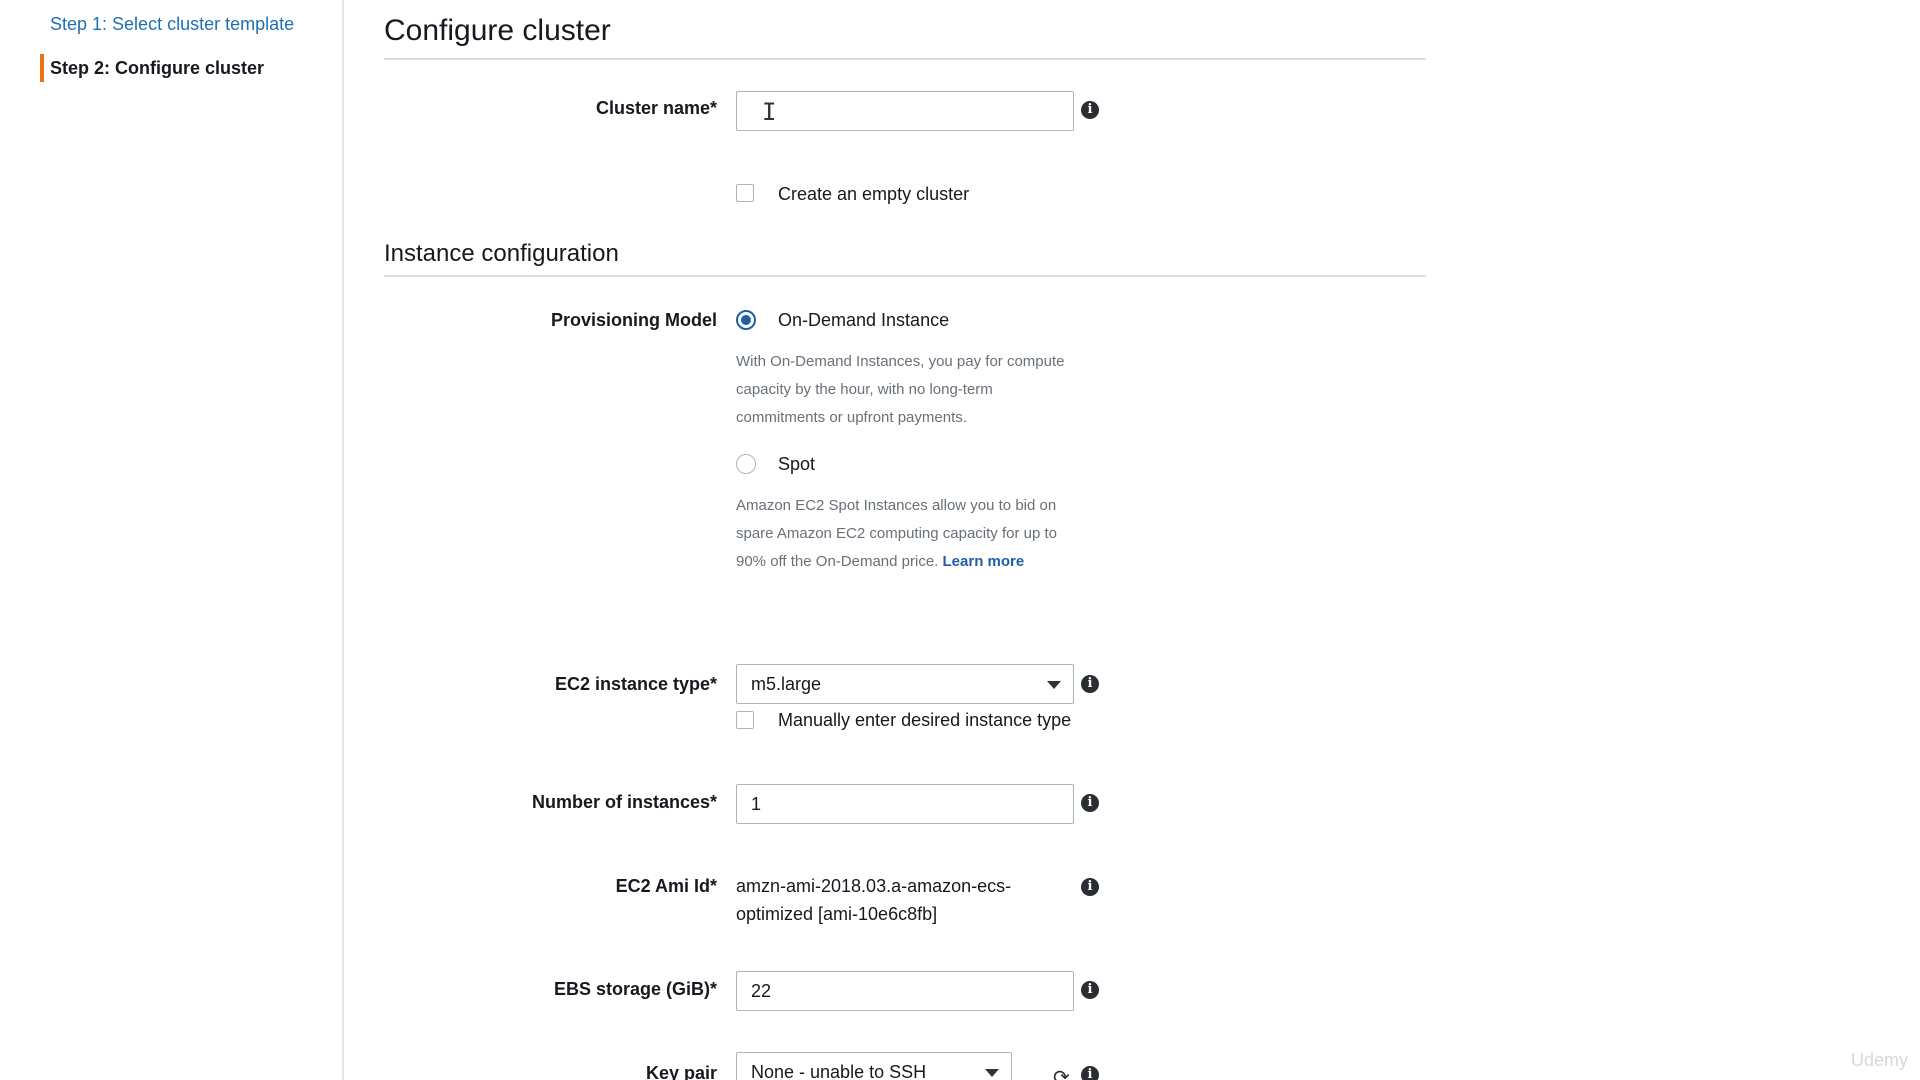 This screenshot has width=1920, height=1080. I want to click on learn-more-link: Learn more, so click(984, 561).